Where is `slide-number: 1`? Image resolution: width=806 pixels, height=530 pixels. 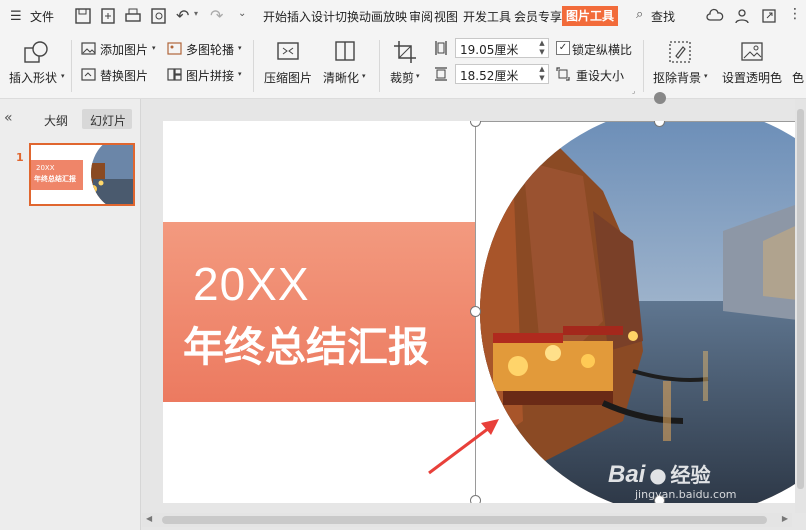 slide-number: 1 is located at coordinates (20, 157).